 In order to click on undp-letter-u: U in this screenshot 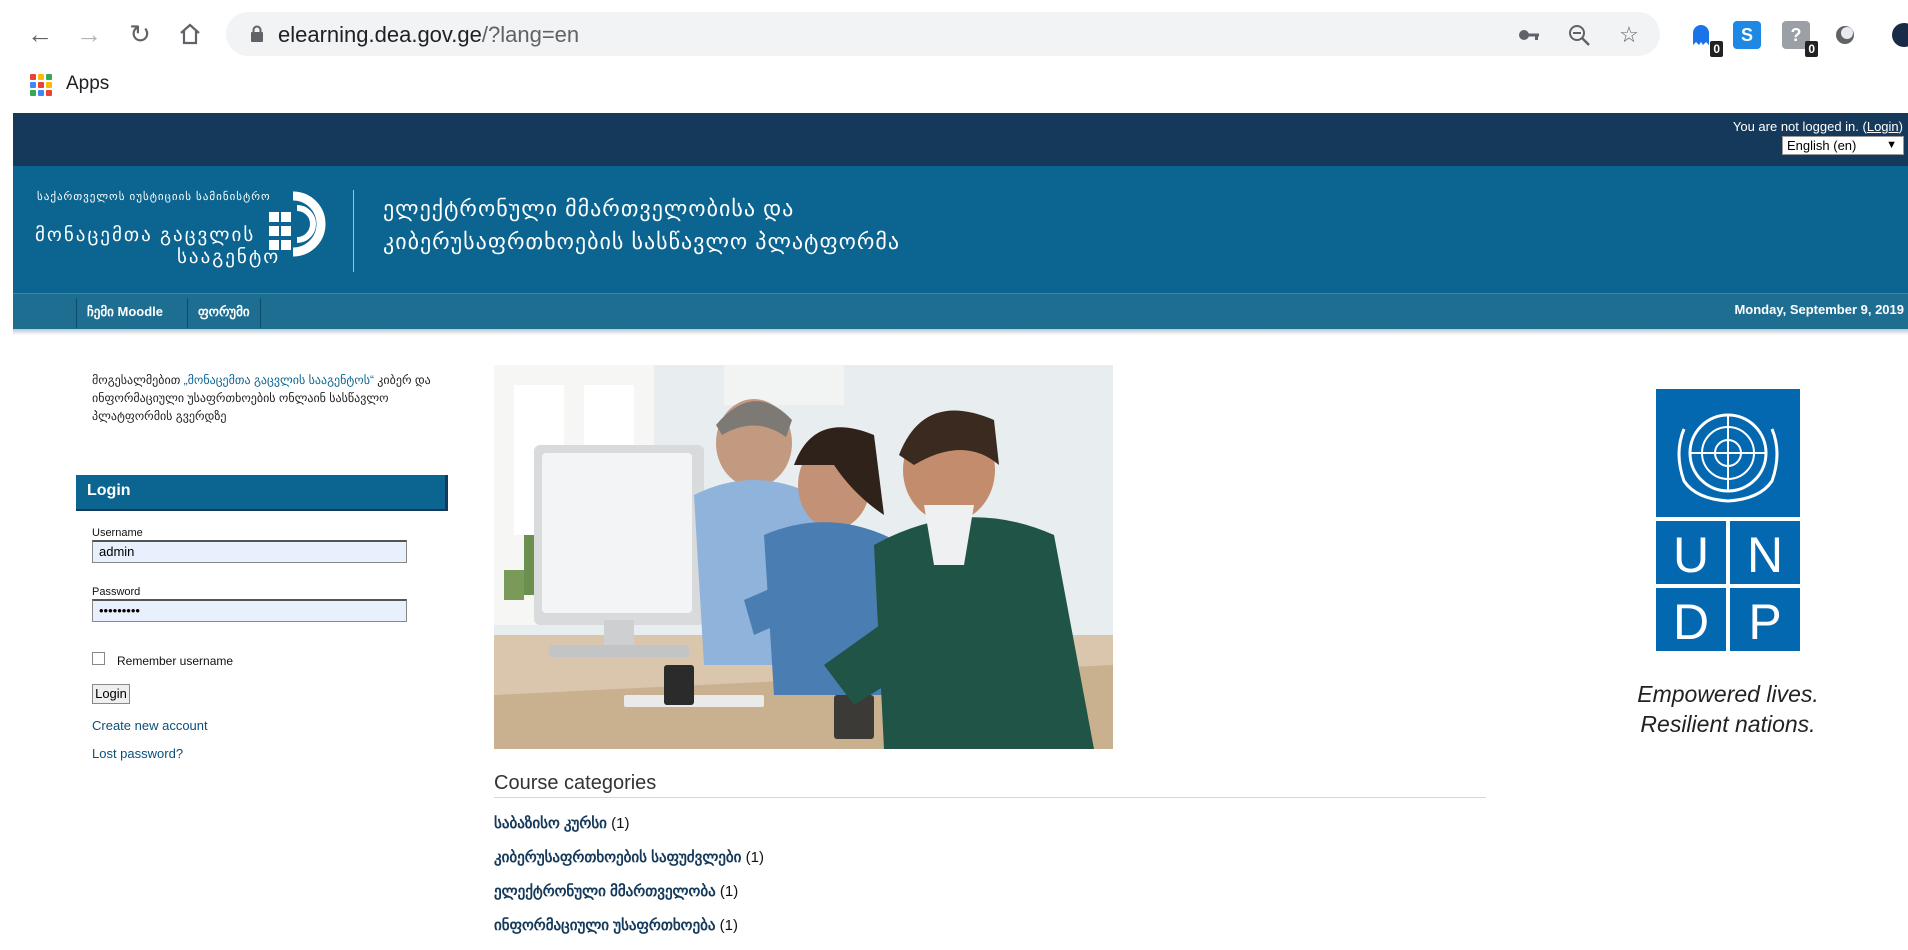, I will do `click(1691, 555)`.